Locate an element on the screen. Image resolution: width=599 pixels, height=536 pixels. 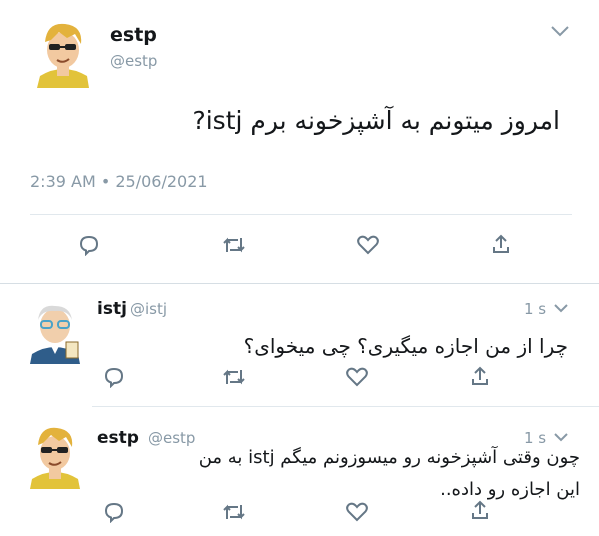
tweet-text: امروز میتونم به آشپزخونه برم istj? is located at coordinates (376, 120).